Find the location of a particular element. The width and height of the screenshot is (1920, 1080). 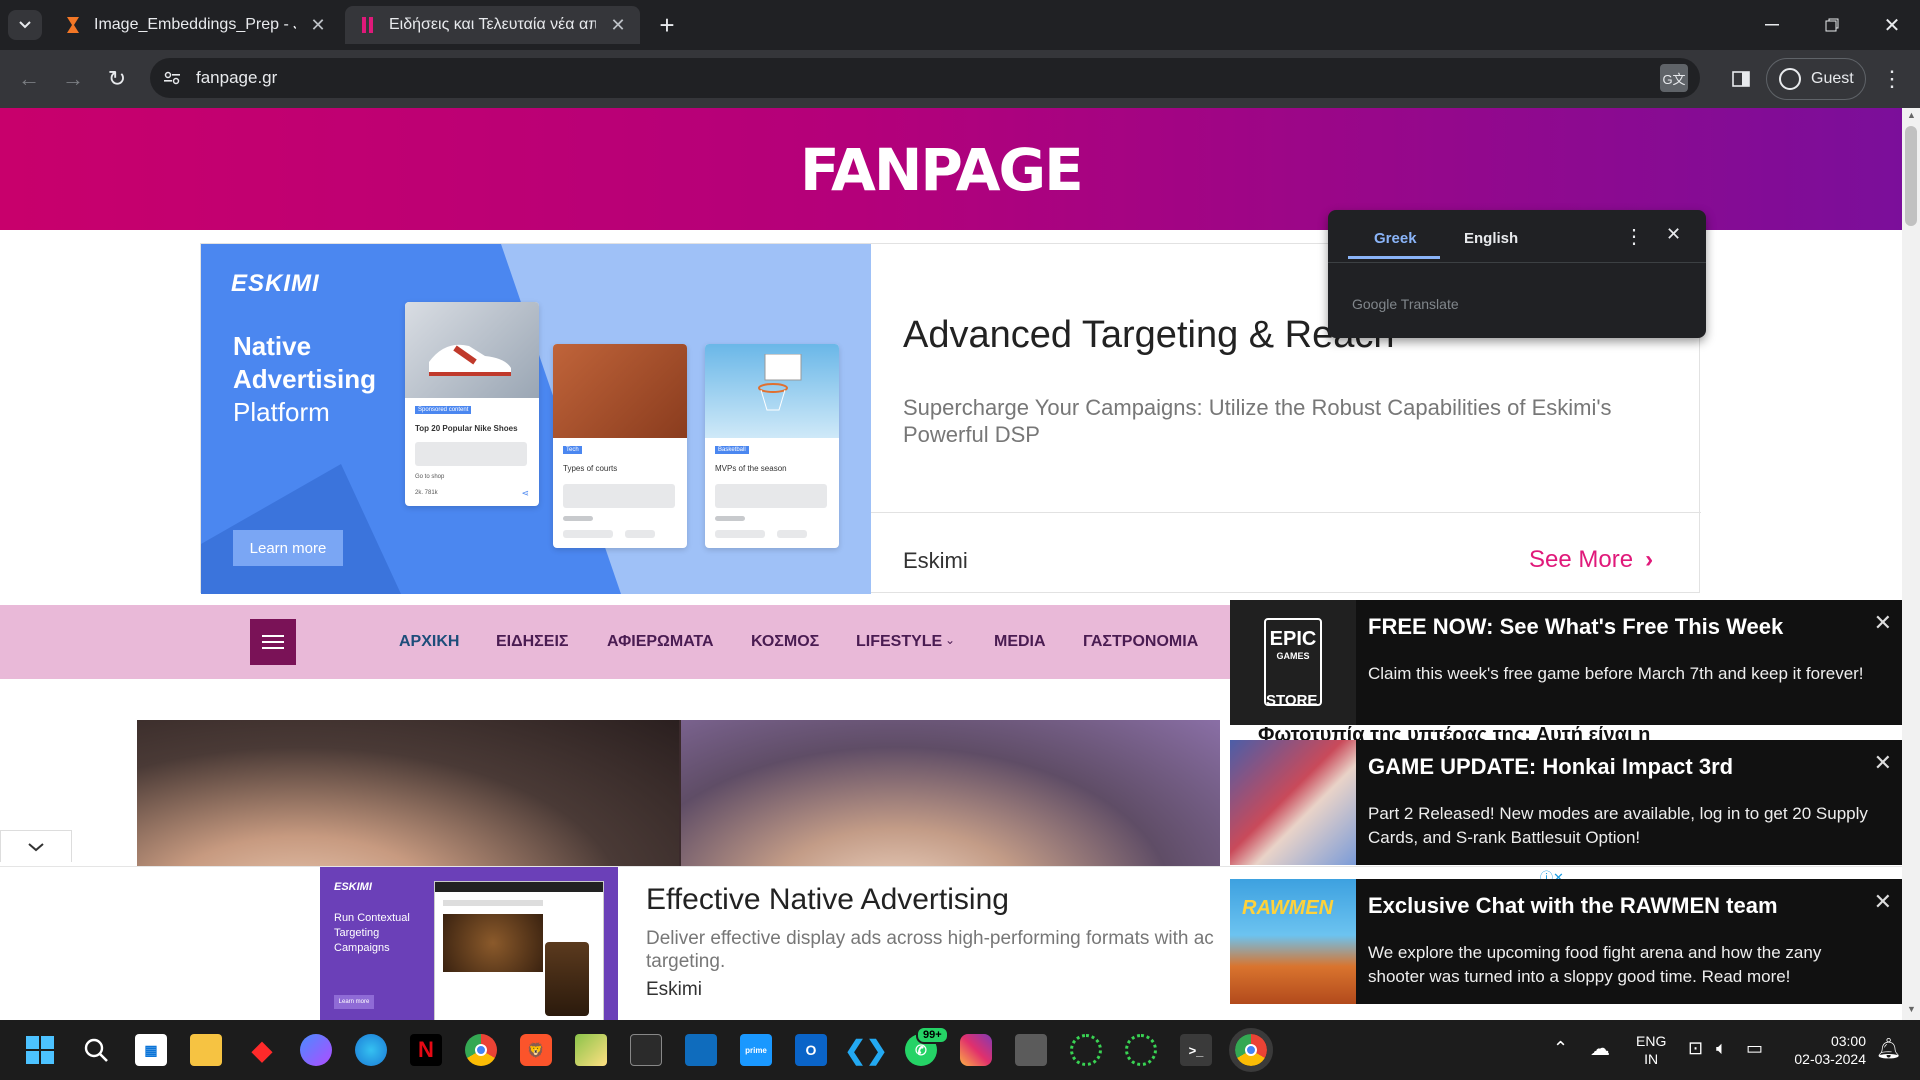

placeholder-bar is located at coordinates (792, 534).